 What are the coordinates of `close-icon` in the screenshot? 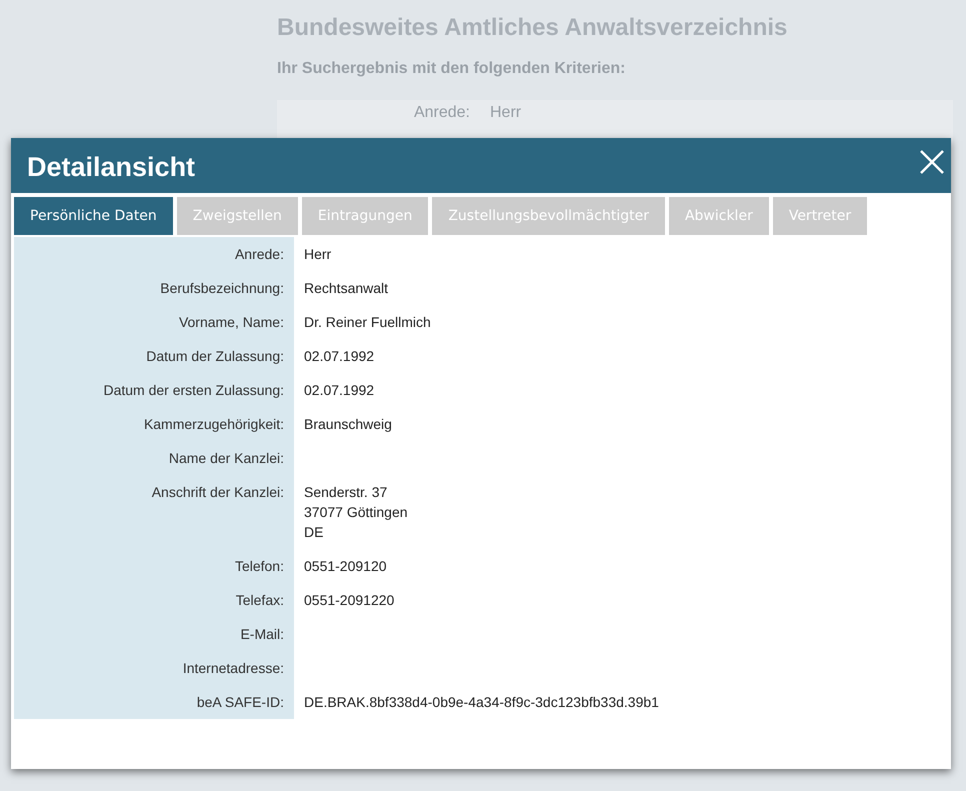 It's located at (932, 161).